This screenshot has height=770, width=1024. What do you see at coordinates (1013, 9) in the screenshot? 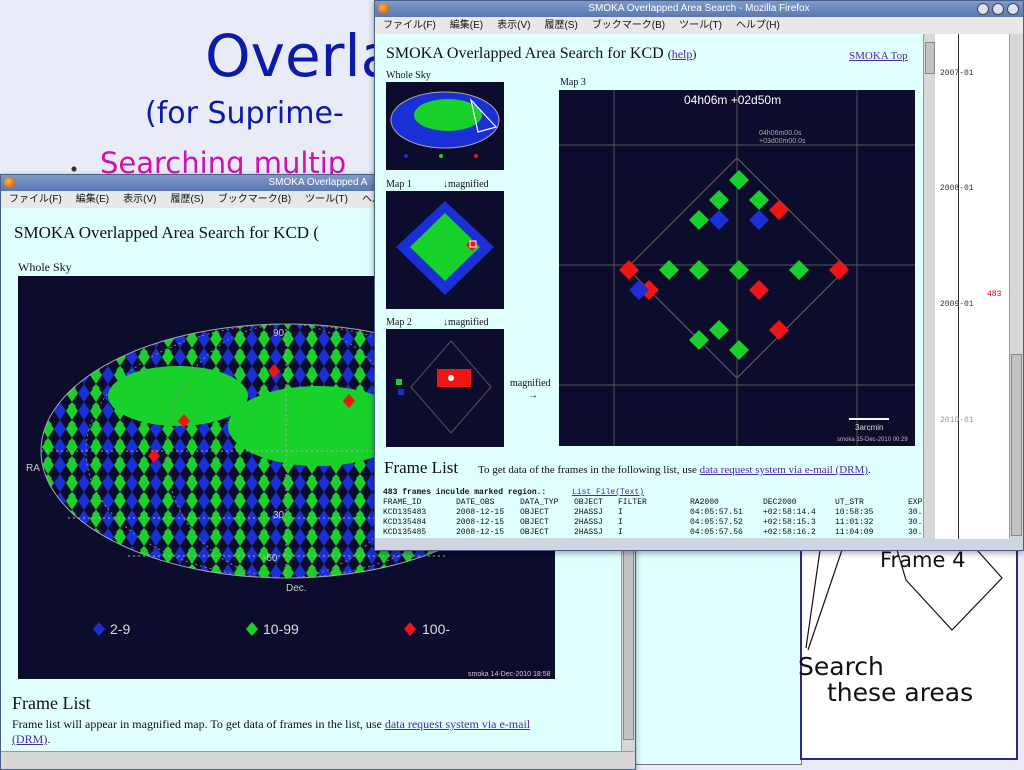
I see `close-icon` at bounding box center [1013, 9].